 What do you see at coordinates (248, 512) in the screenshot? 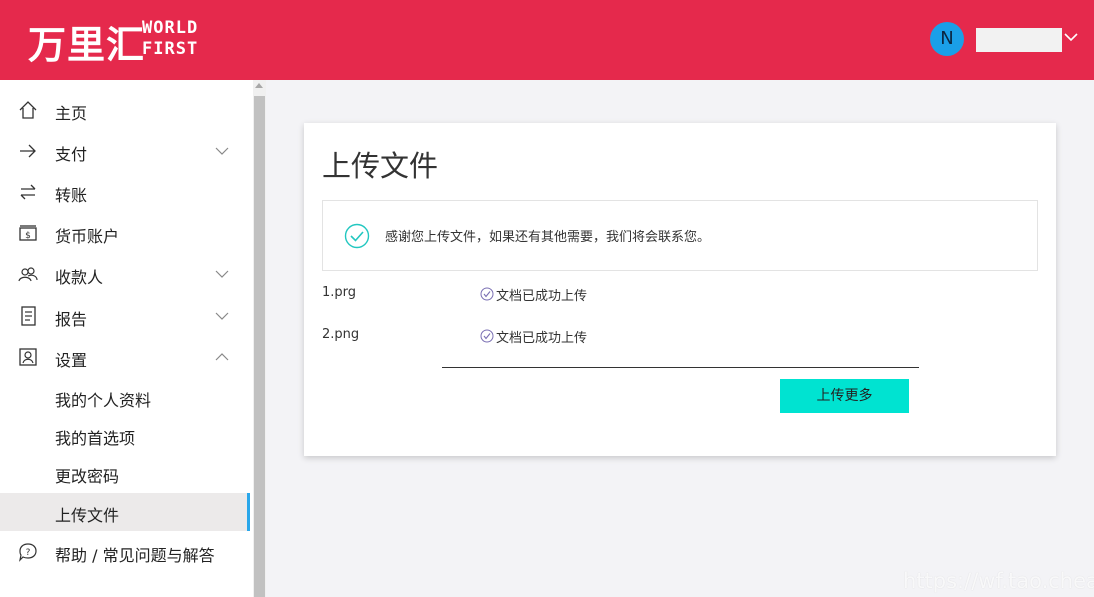
I see `active-indicator` at bounding box center [248, 512].